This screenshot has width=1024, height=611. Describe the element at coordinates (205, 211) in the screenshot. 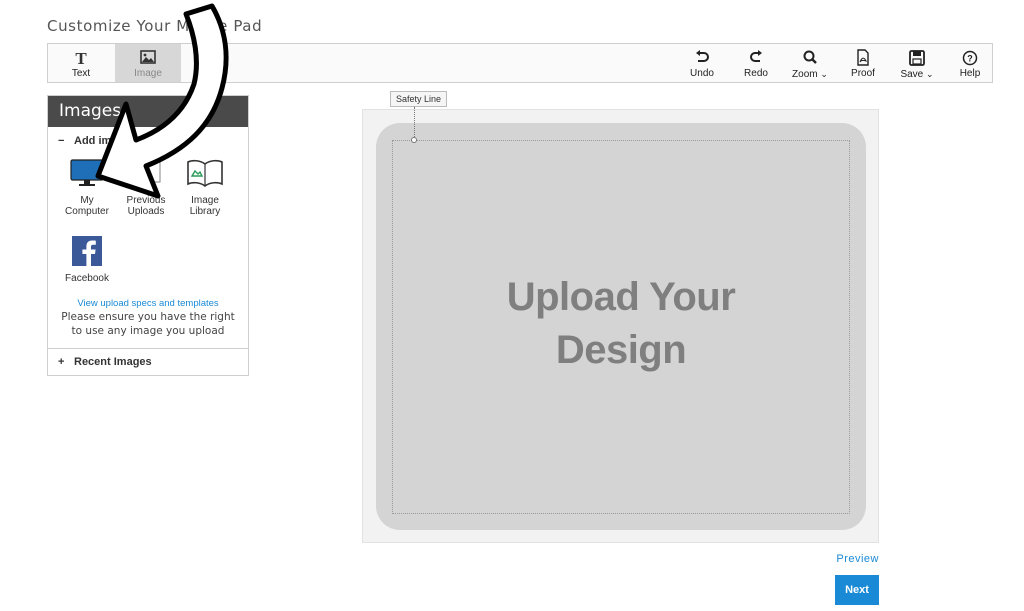

I see `image-library-line2: Library` at that location.